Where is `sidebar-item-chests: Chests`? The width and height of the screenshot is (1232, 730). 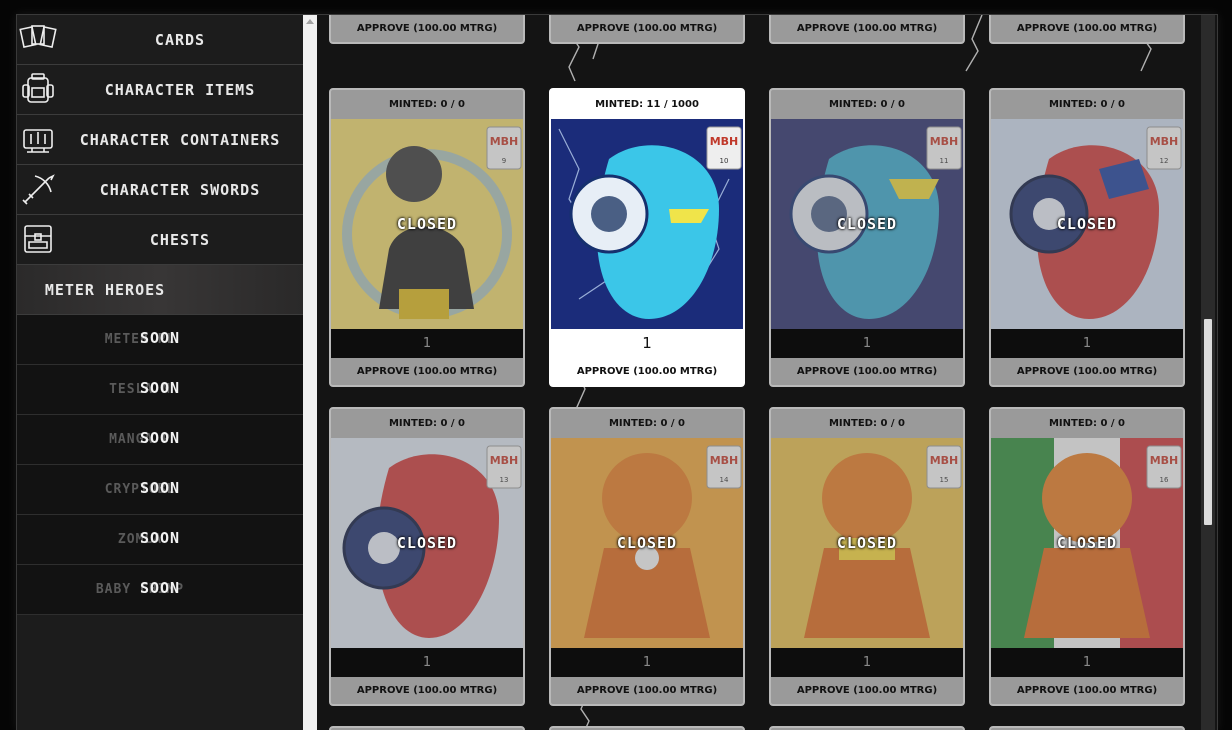 sidebar-item-chests: Chests is located at coordinates (160, 240).